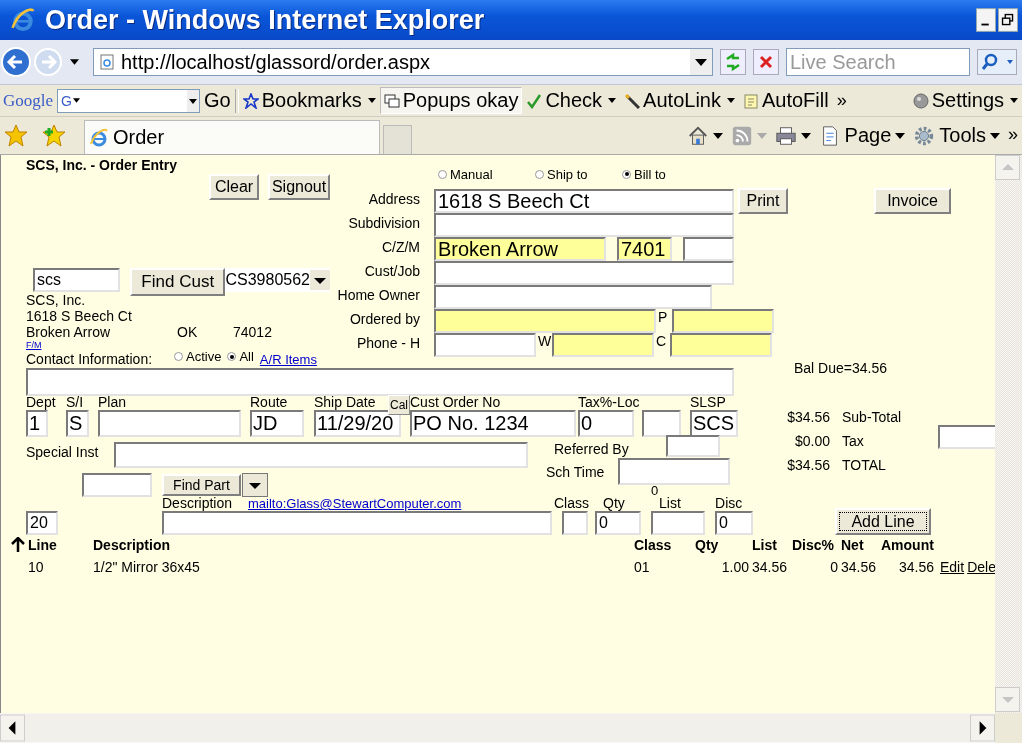 This screenshot has width=1022, height=743. What do you see at coordinates (54, 135) in the screenshot?
I see `add-favorite-icon` at bounding box center [54, 135].